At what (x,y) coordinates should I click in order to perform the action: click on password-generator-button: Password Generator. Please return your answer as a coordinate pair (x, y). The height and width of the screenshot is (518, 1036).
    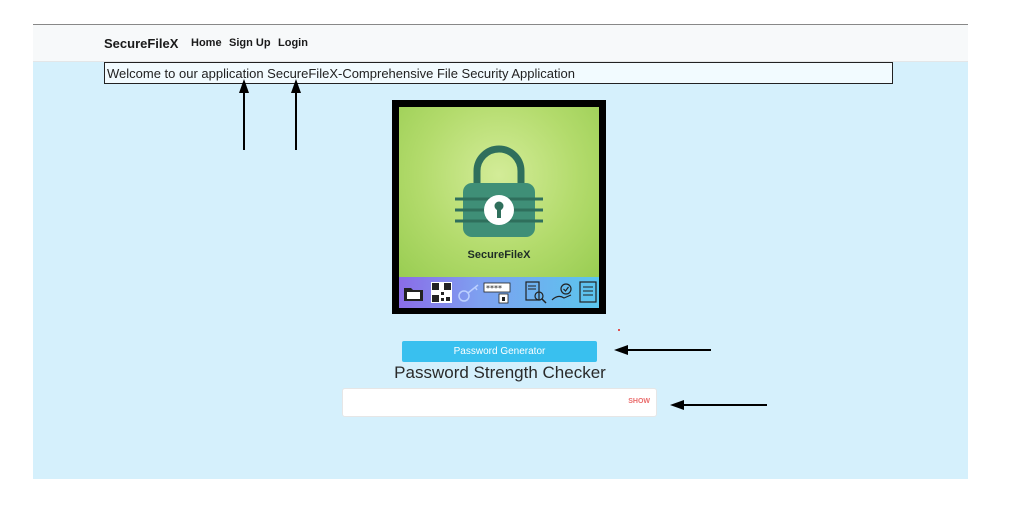
    Looking at the image, I should click on (499, 351).